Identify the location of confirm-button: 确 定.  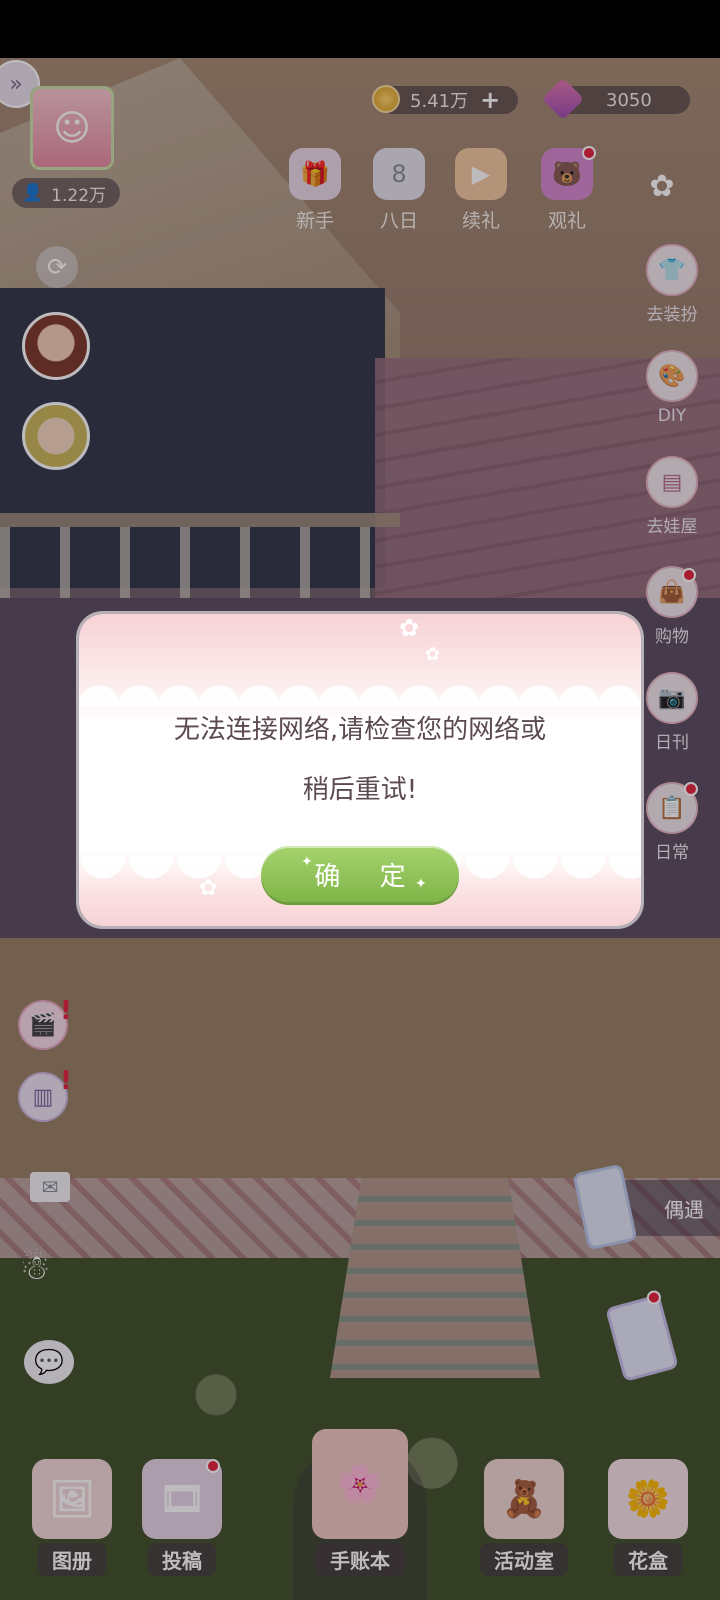
(360, 874).